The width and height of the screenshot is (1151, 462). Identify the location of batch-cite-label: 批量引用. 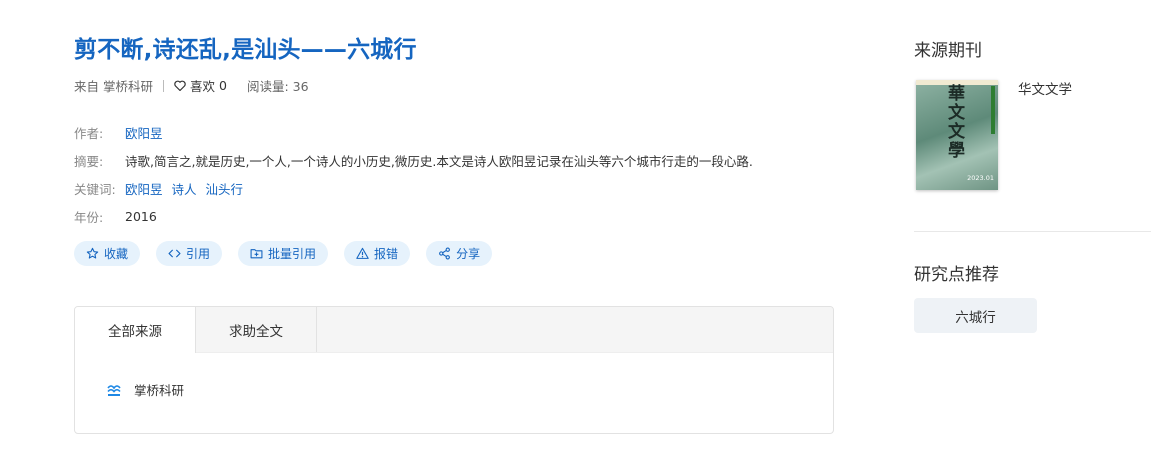
(292, 254).